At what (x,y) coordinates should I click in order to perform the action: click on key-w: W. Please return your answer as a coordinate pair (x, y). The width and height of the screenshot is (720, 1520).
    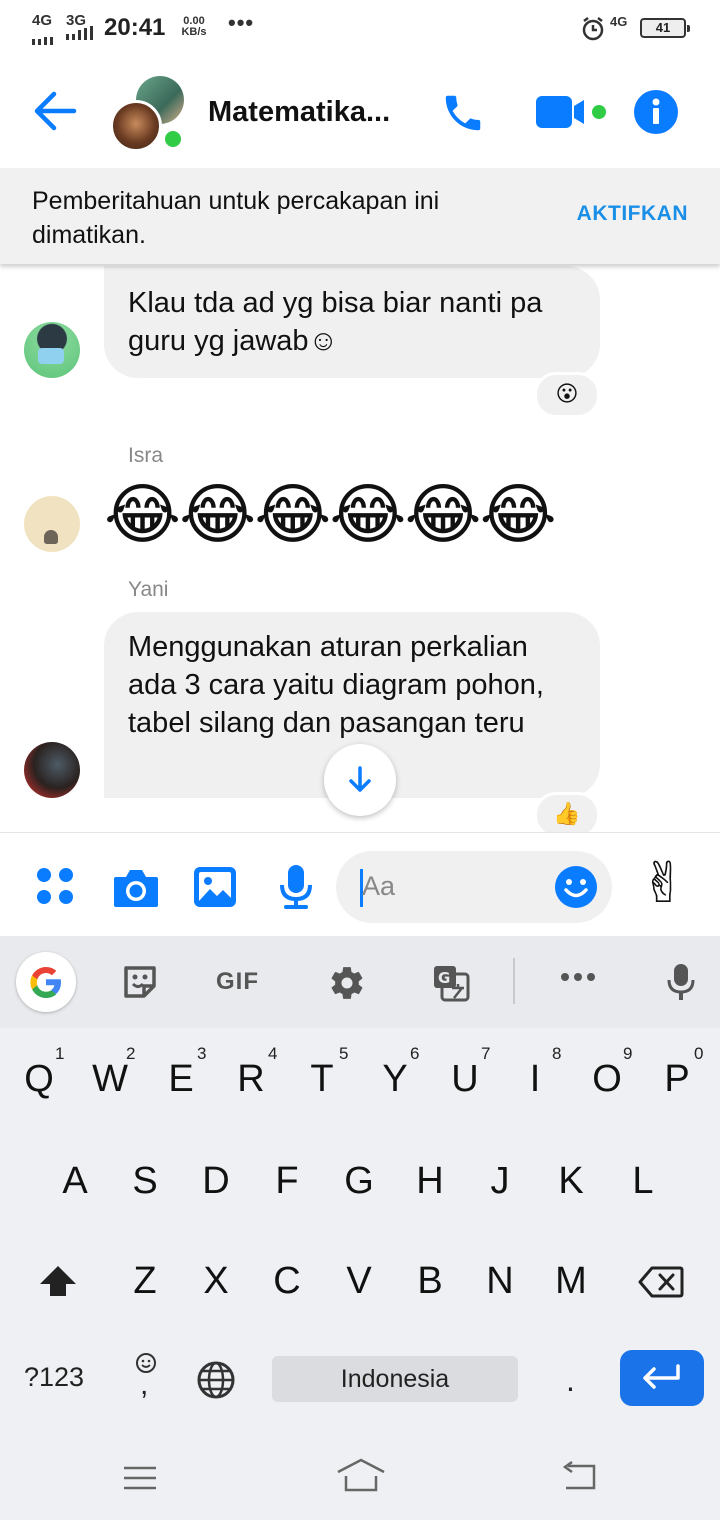
    Looking at the image, I should click on (110, 1079).